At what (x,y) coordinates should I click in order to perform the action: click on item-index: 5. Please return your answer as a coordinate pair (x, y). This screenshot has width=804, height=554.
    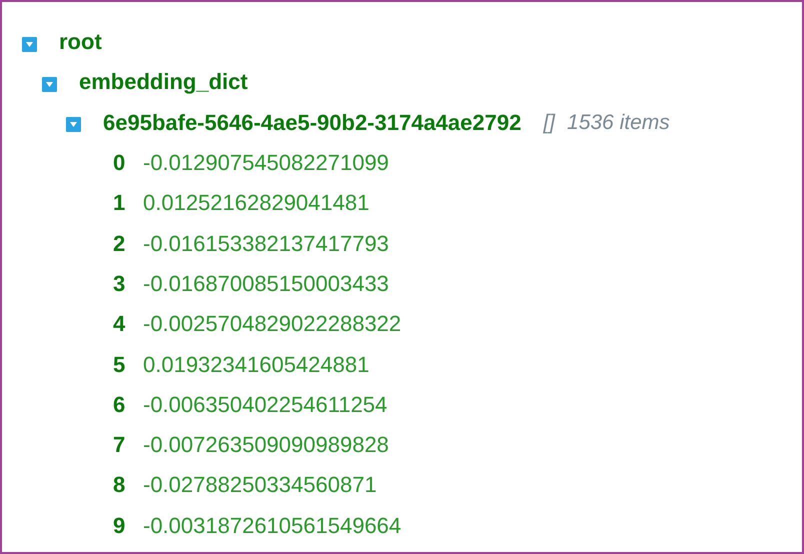
    Looking at the image, I should click on (119, 365).